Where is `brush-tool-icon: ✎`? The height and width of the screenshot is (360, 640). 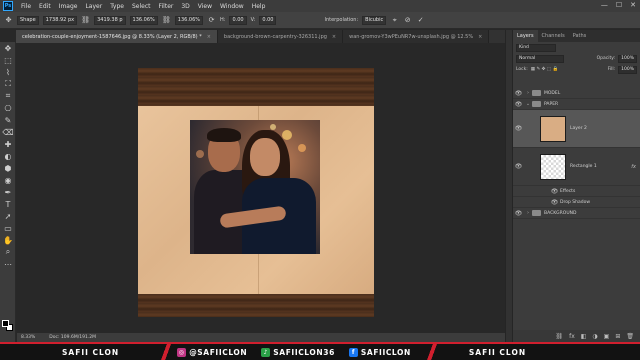
brush-tool-icon: ✎ is located at coordinates (8, 120).